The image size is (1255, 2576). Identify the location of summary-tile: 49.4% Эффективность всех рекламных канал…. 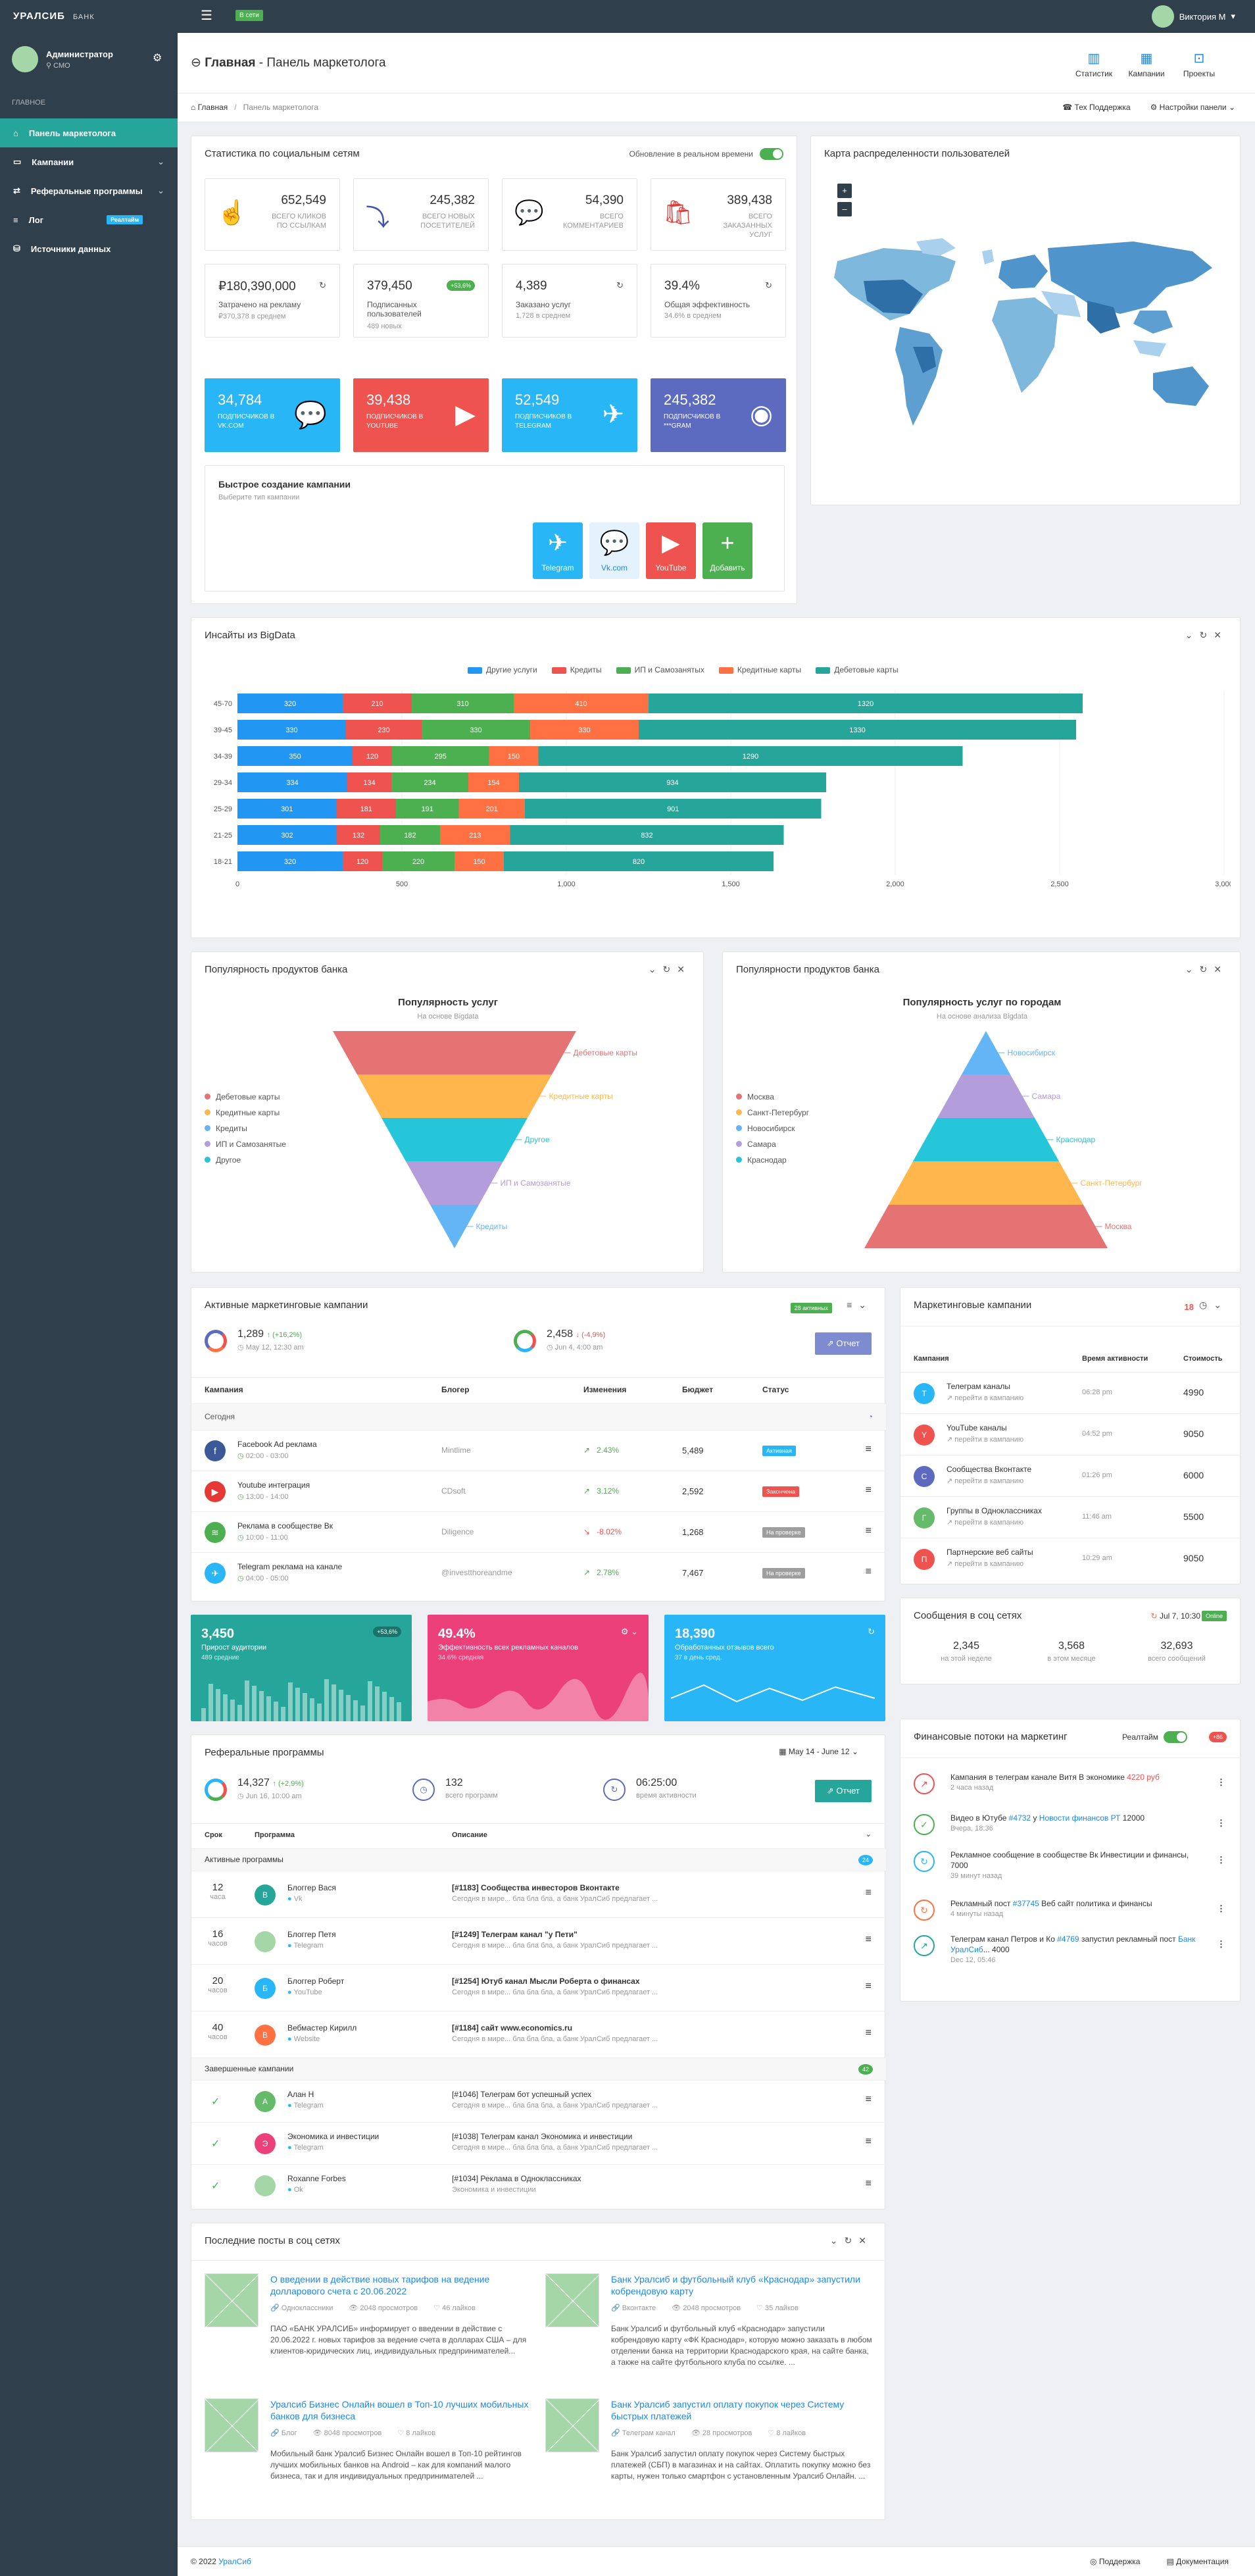
(538, 1668).